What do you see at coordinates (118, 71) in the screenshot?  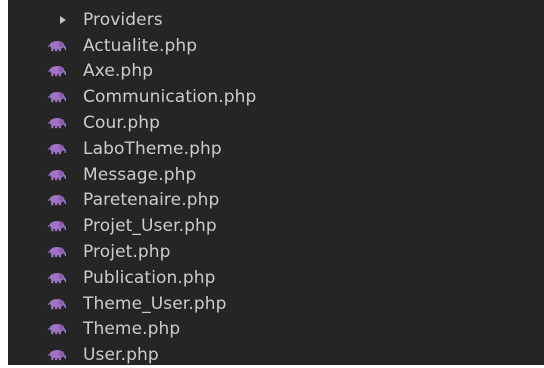 I see `file-label: Axe.php` at bounding box center [118, 71].